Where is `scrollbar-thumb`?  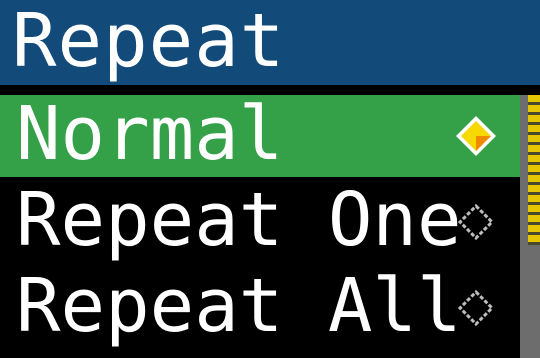
scrollbar-thumb is located at coordinates (534, 170).